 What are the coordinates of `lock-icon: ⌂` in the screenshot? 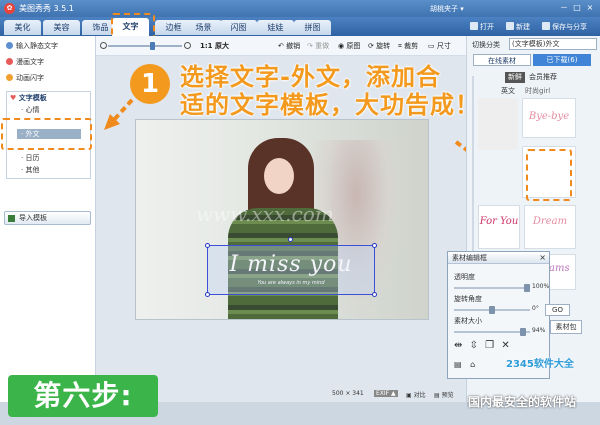 It's located at (472, 364).